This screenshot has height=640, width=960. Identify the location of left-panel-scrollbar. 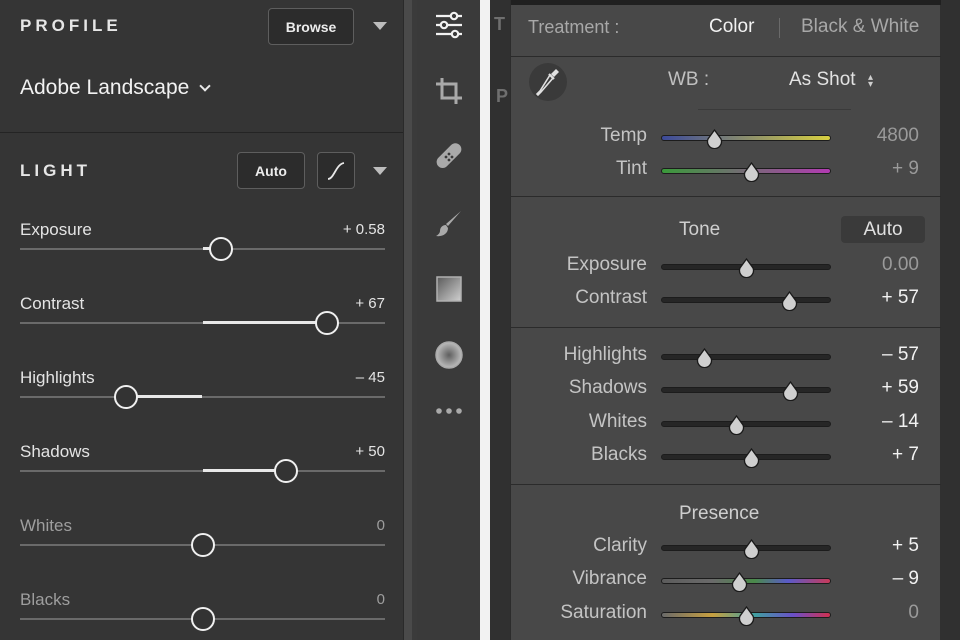
(407, 320).